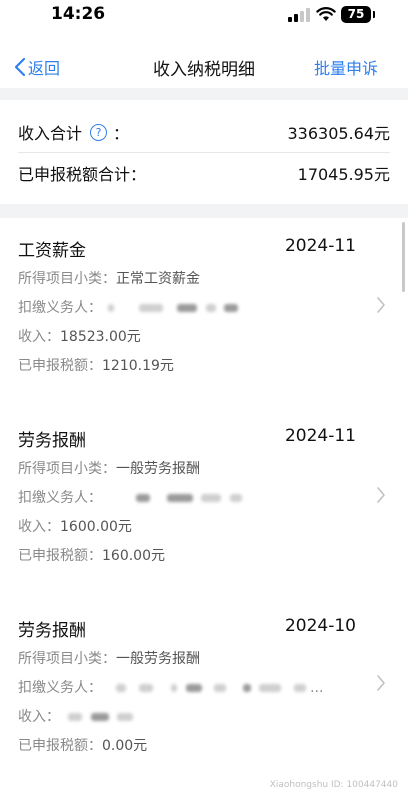 The width and height of the screenshot is (408, 800). Describe the element at coordinates (125, 746) in the screenshot. I see `tax-value: 0.00元` at that location.